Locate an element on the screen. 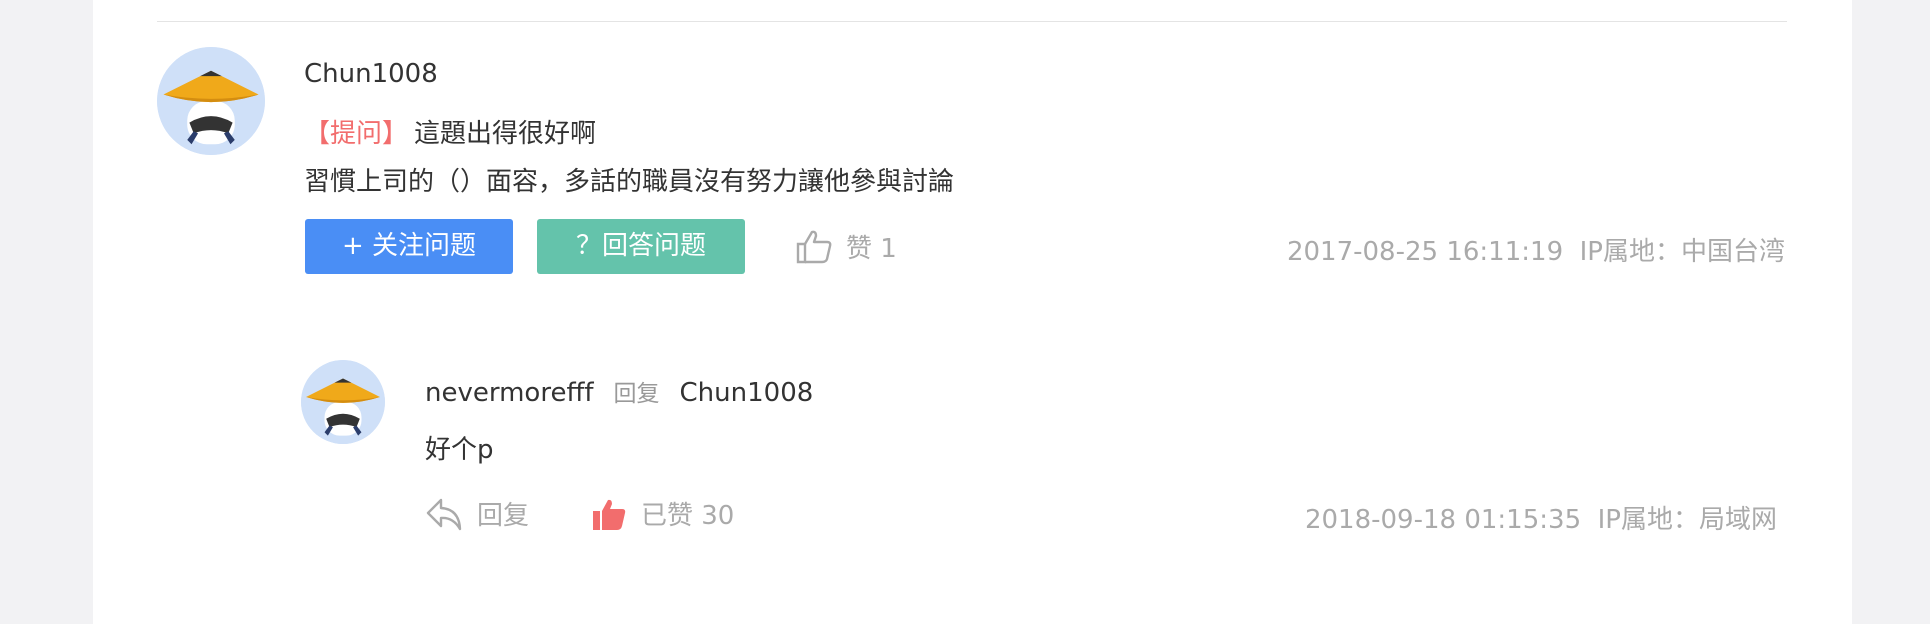  divider is located at coordinates (972, 21).